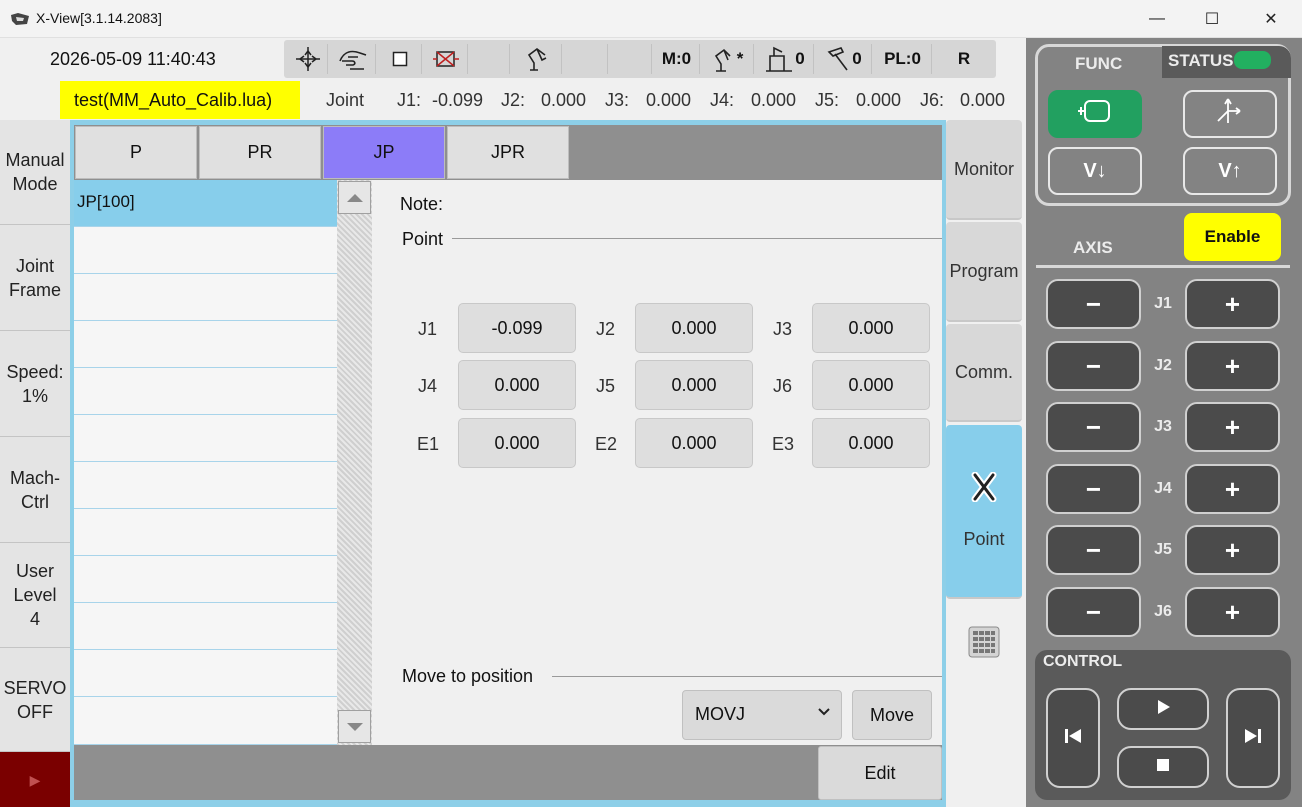 The image size is (1302, 807). I want to click on nav-point: Point, so click(984, 512).